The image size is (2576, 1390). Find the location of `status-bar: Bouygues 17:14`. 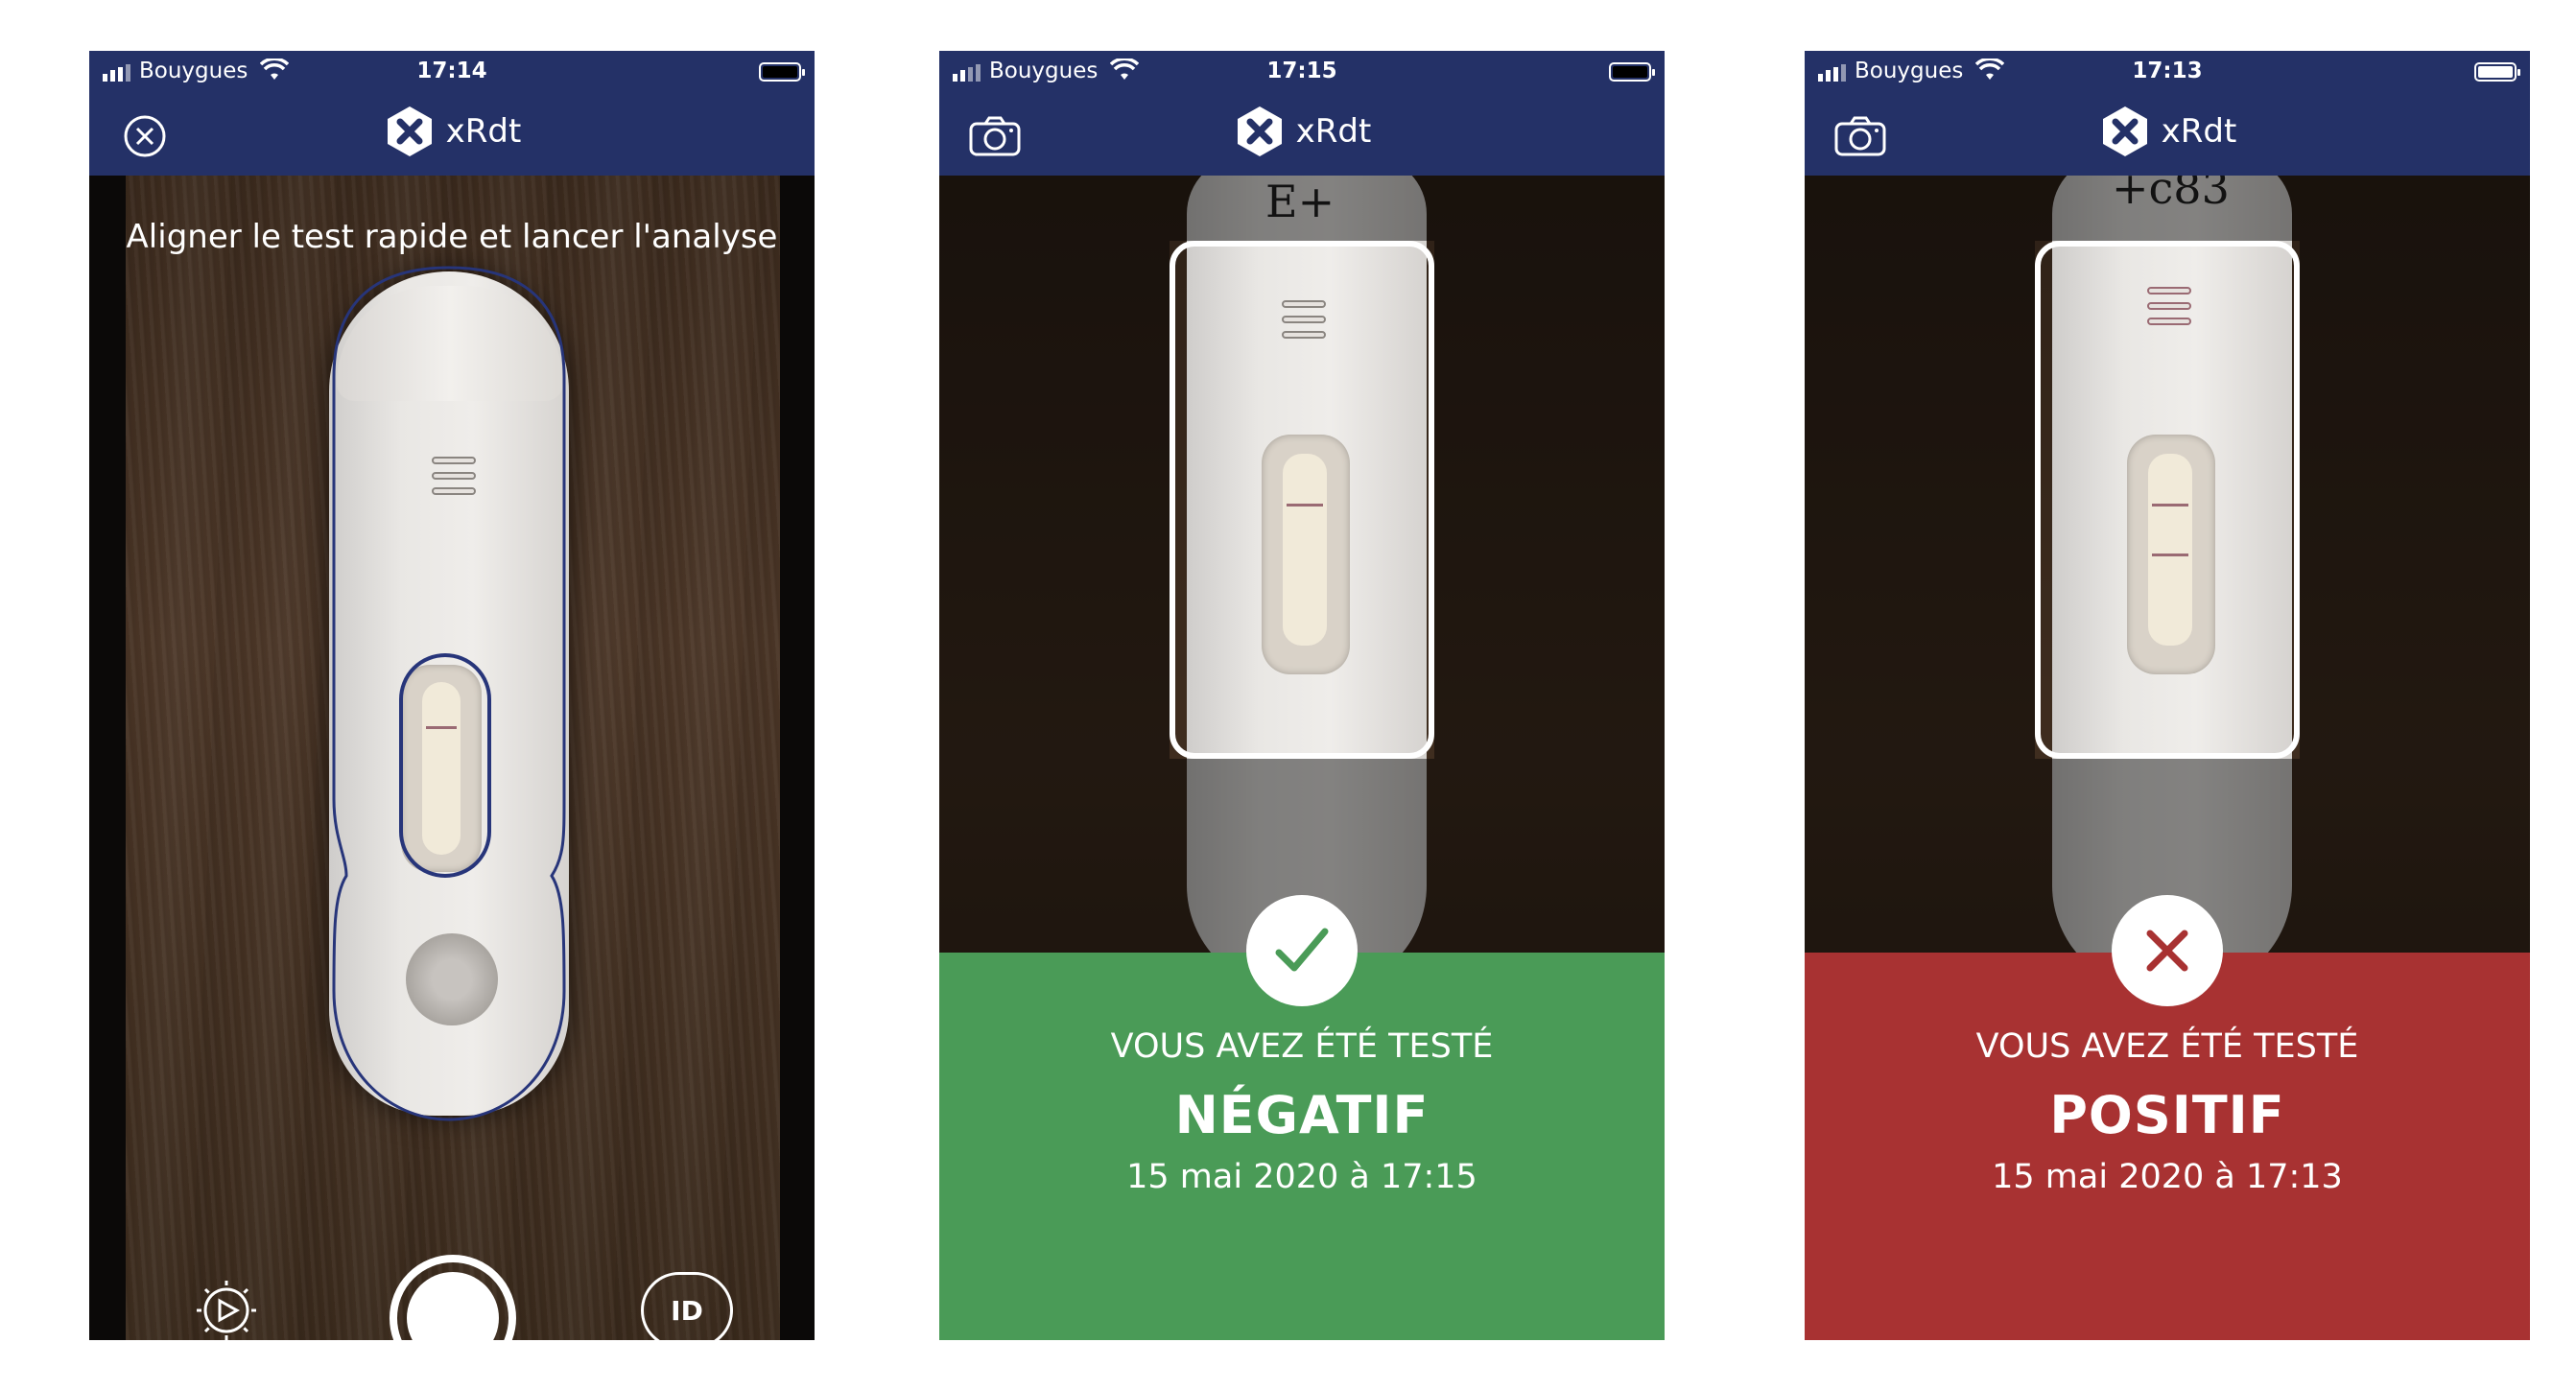

status-bar: Bouygues 17:14 is located at coordinates (452, 72).